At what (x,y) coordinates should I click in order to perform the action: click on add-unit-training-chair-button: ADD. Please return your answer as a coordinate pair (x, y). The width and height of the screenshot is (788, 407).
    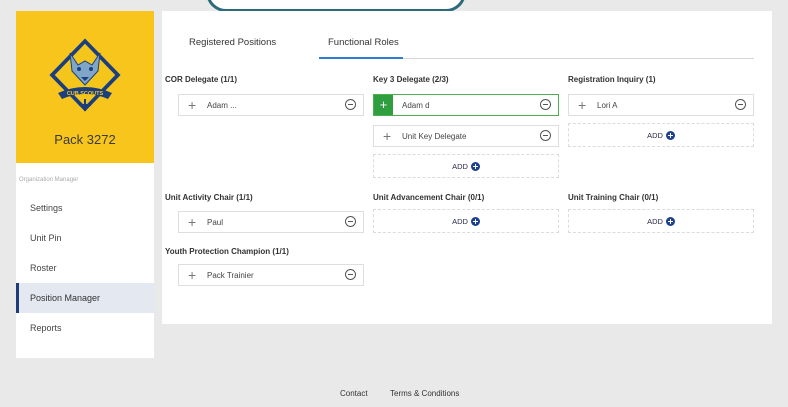
    Looking at the image, I should click on (661, 221).